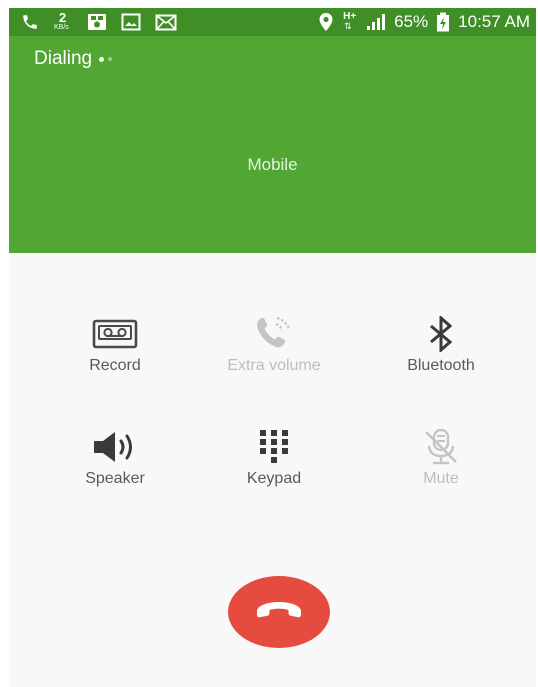 The height and width of the screenshot is (687, 538). I want to click on mute-button: Mute, so click(441, 469).